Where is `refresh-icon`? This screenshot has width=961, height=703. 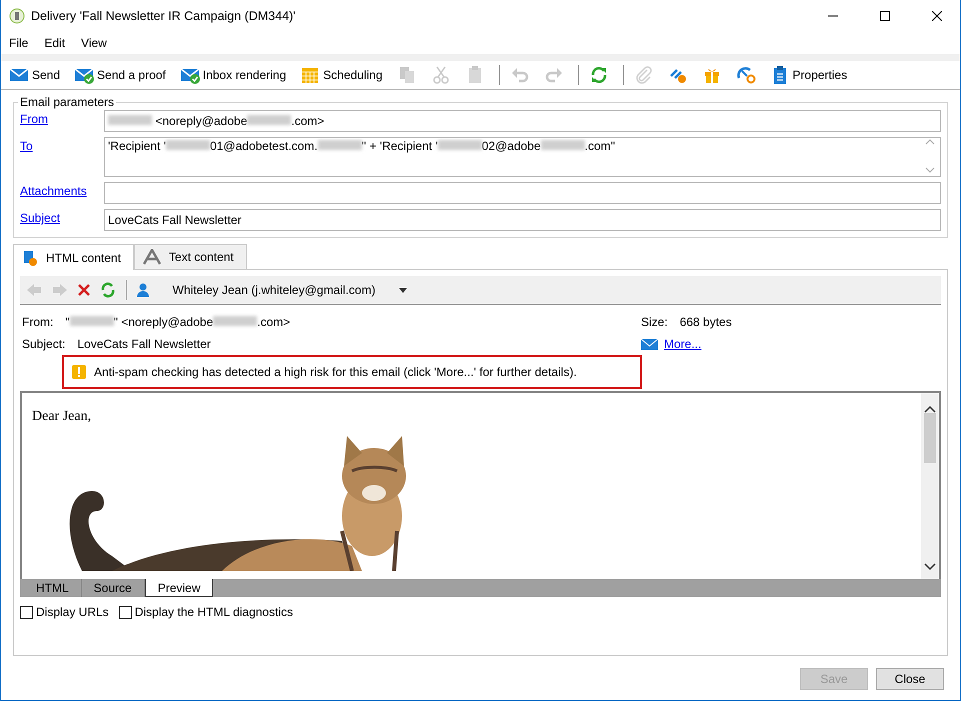
refresh-icon is located at coordinates (108, 290).